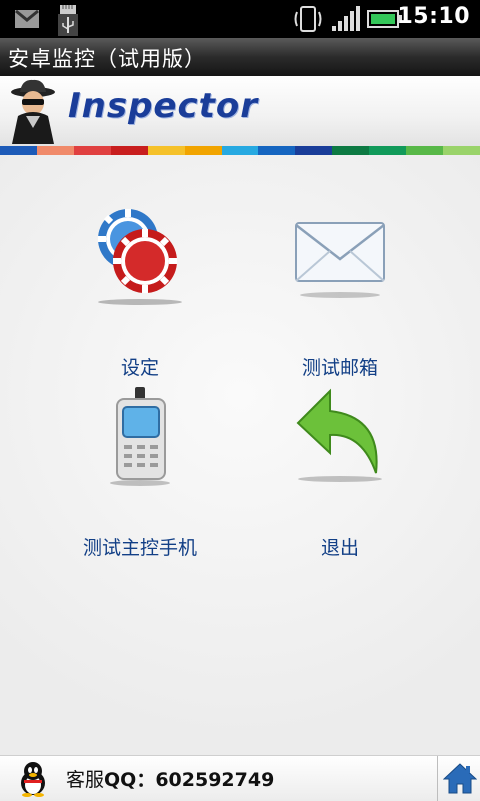  What do you see at coordinates (433, 16) in the screenshot?
I see `clock: 15:10` at bounding box center [433, 16].